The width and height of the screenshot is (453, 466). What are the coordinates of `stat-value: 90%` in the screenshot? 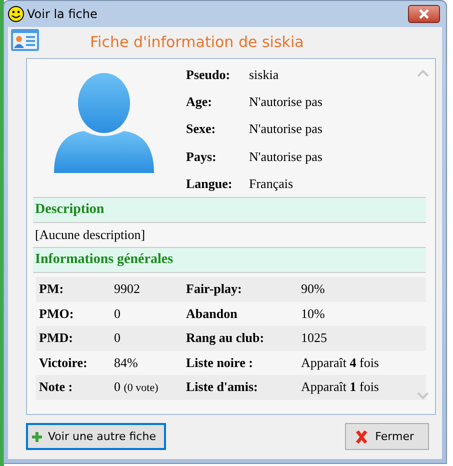 It's located at (313, 289).